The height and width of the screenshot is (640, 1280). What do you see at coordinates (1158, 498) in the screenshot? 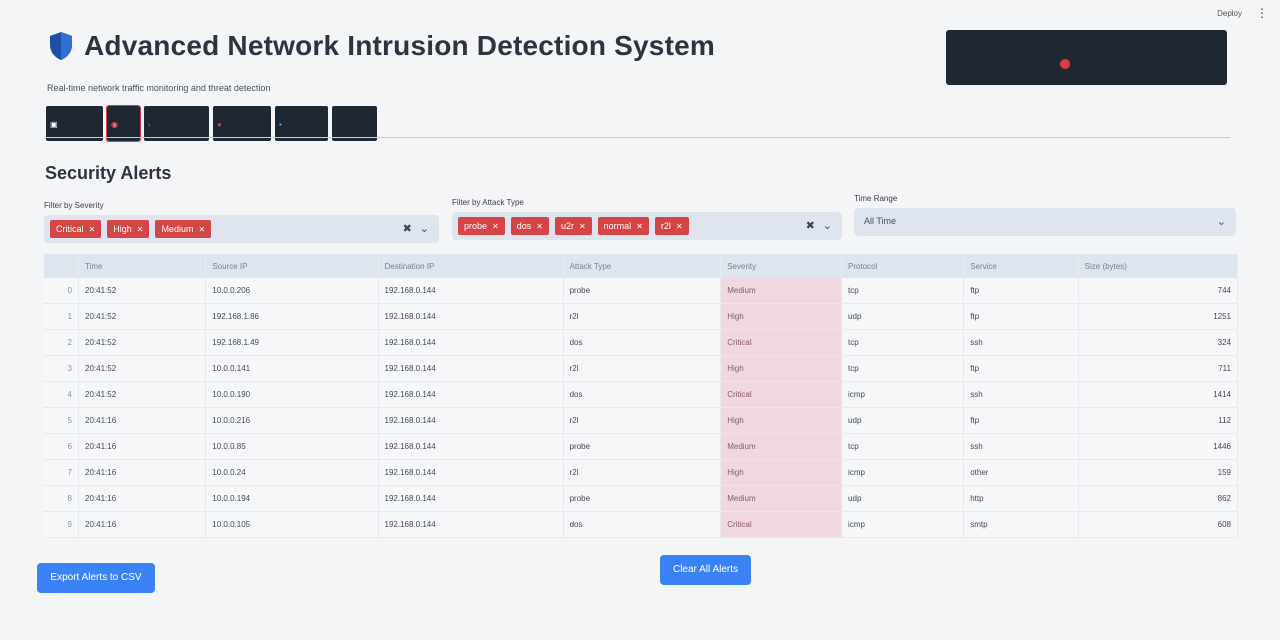
I see `size-cell: 862` at bounding box center [1158, 498].